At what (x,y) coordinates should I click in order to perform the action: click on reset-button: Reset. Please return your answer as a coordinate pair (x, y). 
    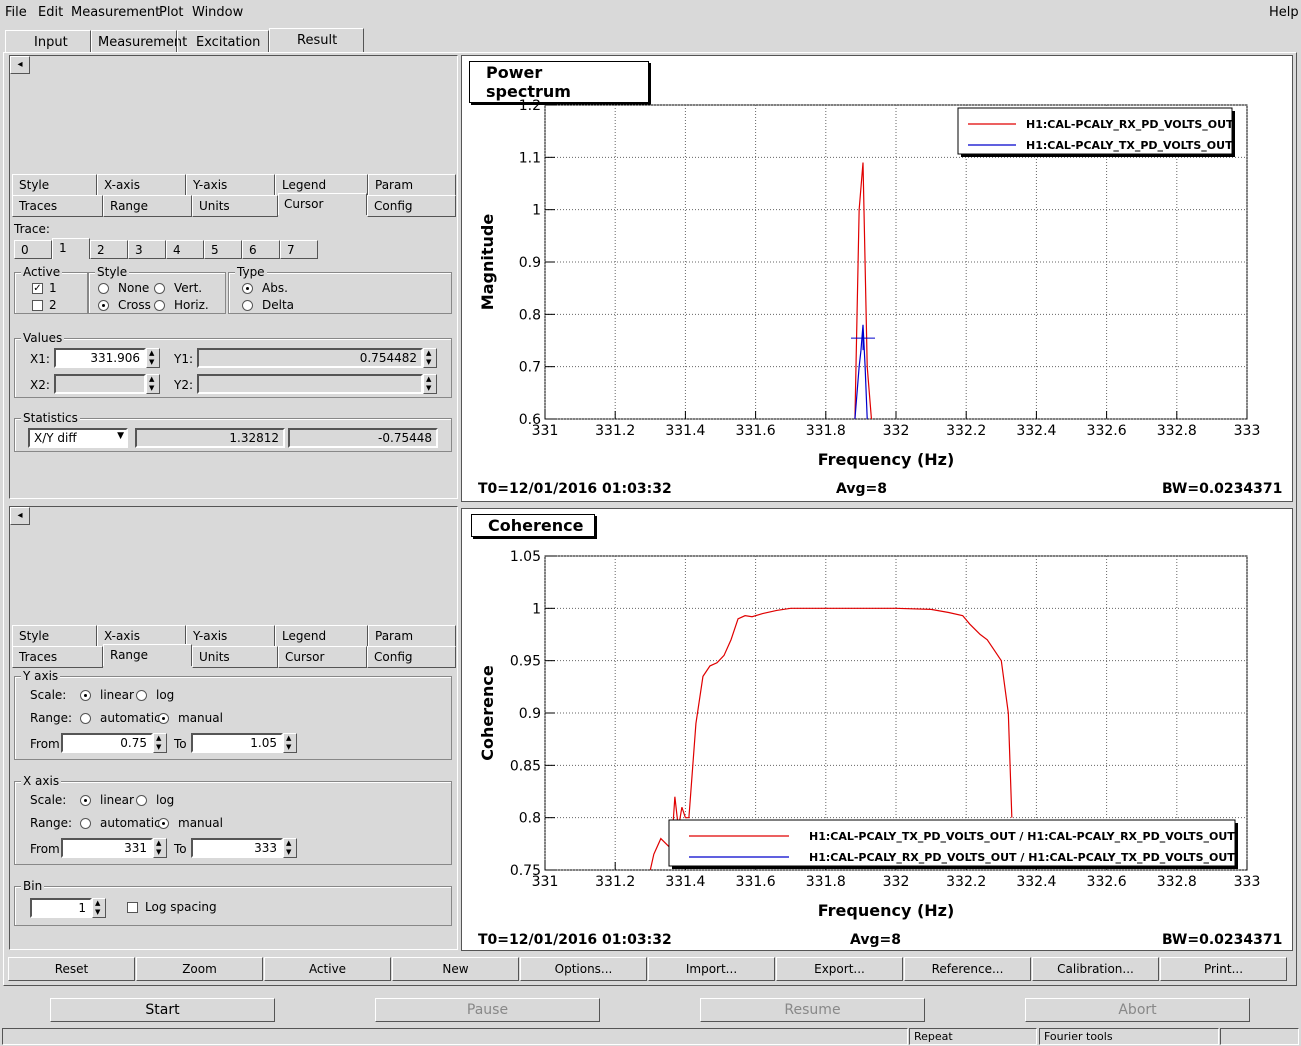
    Looking at the image, I should click on (71, 969).